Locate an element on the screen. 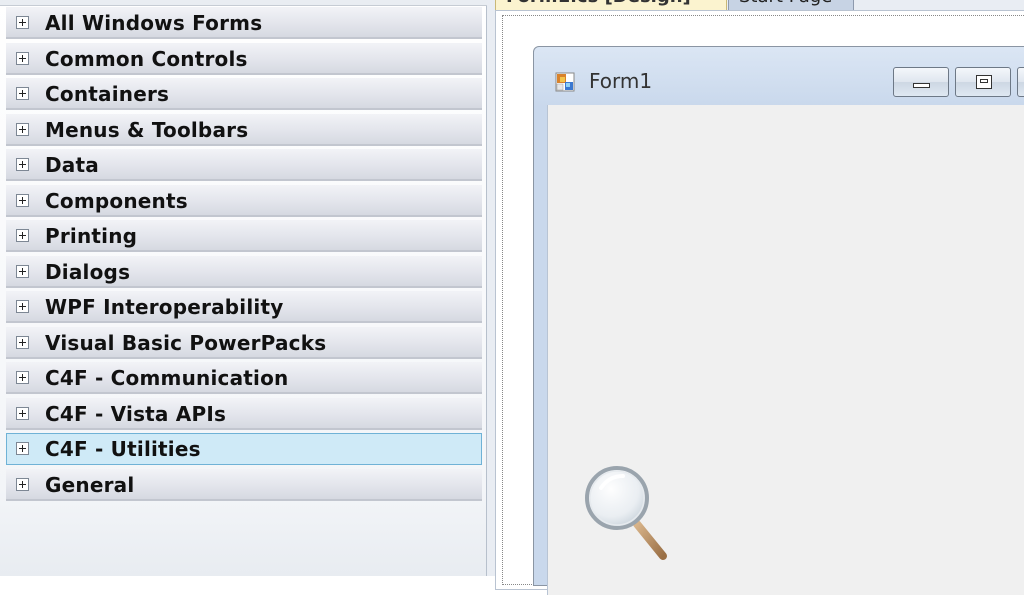 The image size is (1024, 595). toolbox-group-label: Menus & Toolbars is located at coordinates (147, 129).